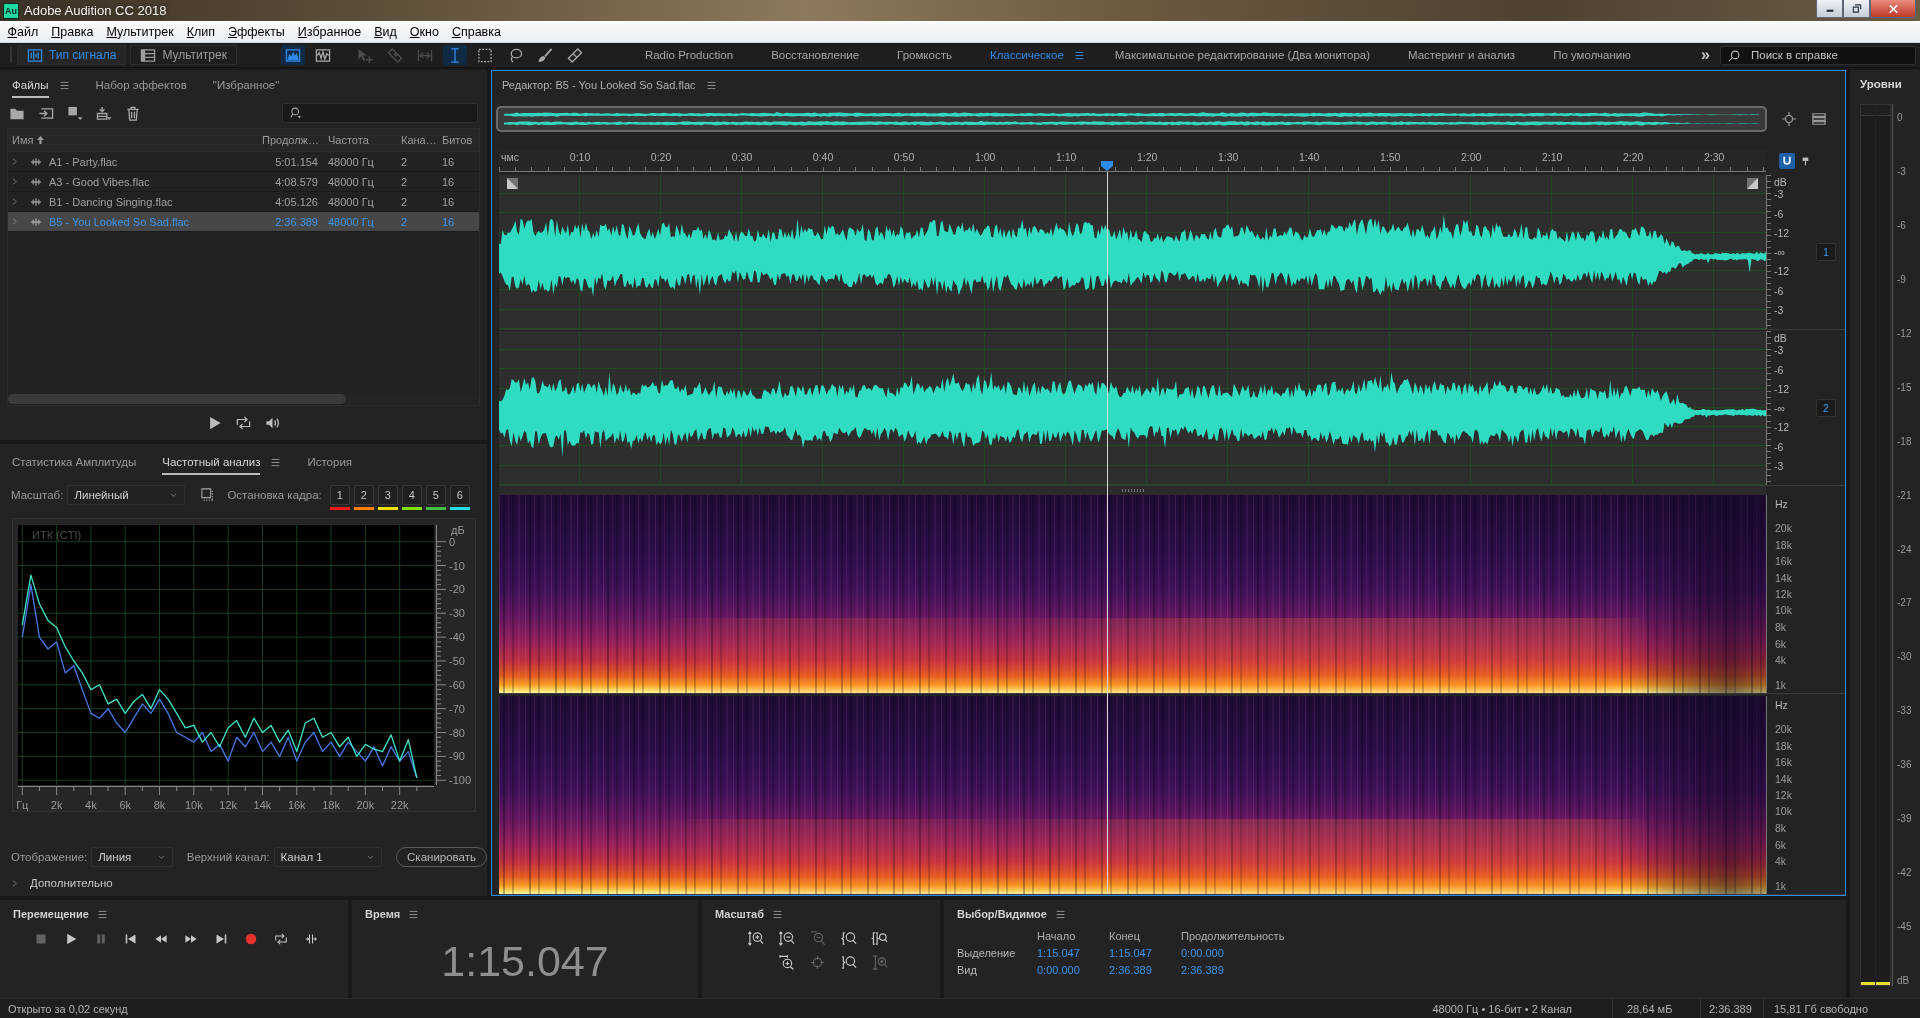 Image resolution: width=1920 pixels, height=1018 pixels. Describe the element at coordinates (1242, 55) in the screenshot. I see `workspace-tab: Максимальное редактирование (Два монитора)` at that location.